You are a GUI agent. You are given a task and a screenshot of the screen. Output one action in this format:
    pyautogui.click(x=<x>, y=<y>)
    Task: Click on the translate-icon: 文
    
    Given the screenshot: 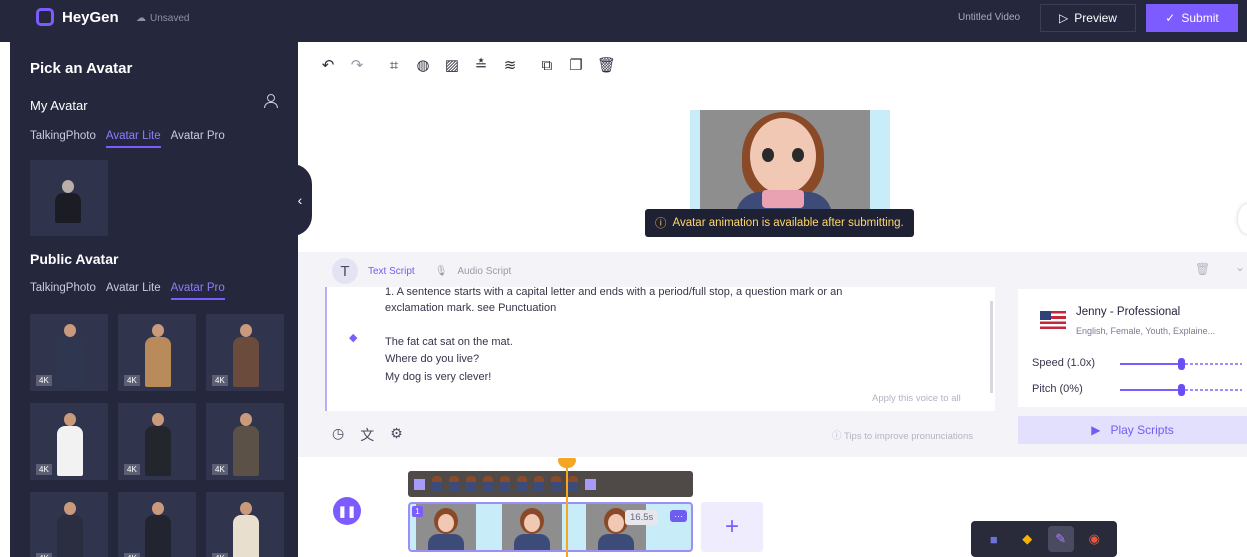 What is the action you would take?
    pyautogui.click(x=367, y=435)
    